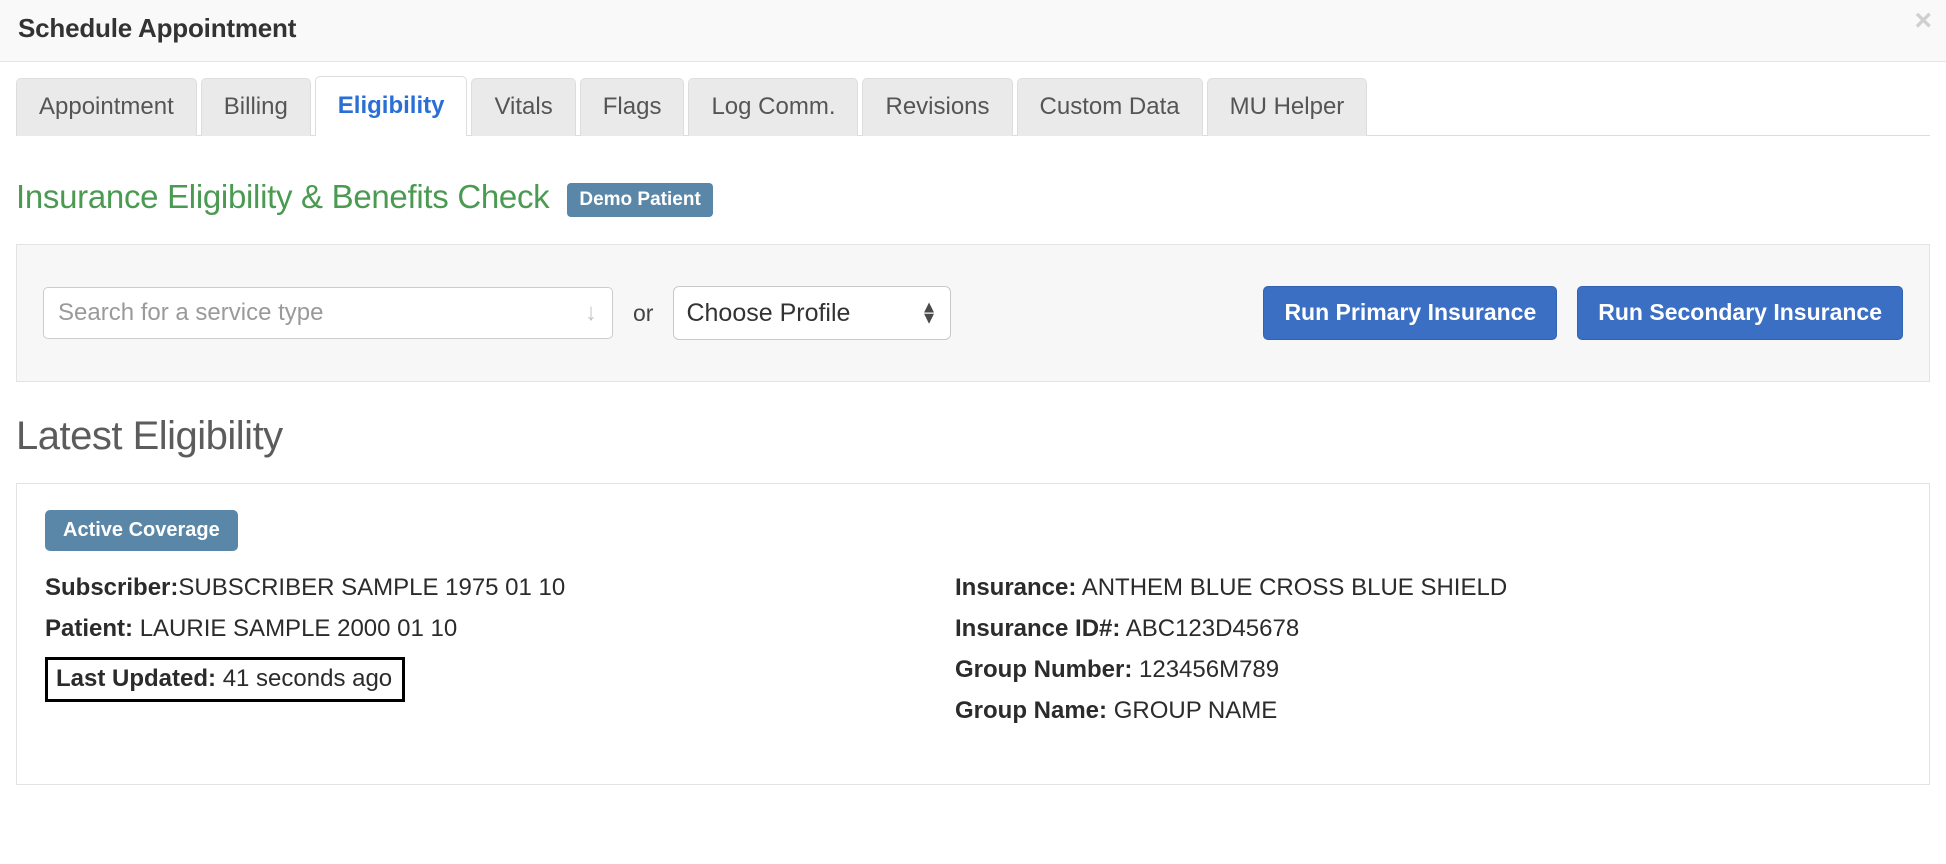 The height and width of the screenshot is (864, 1946). Describe the element at coordinates (372, 587) in the screenshot. I see `subscriber-info-value: SUBSCRIBER SAMPLE 1975 01 10` at that location.